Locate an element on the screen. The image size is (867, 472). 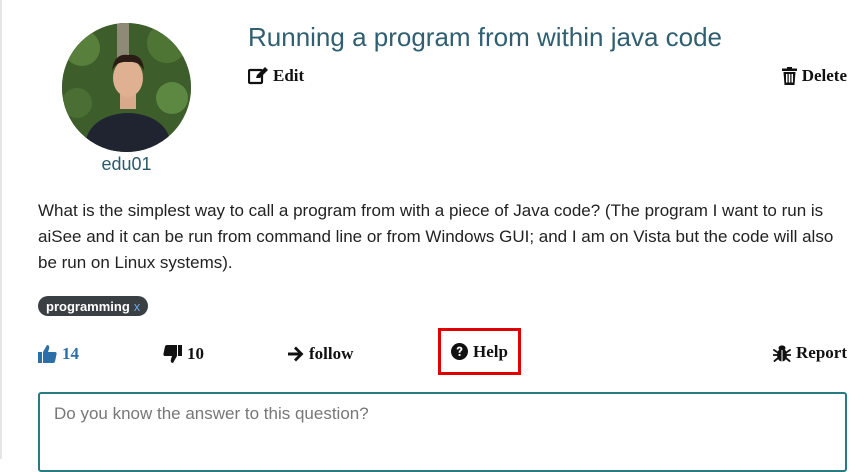
edit-icon is located at coordinates (258, 76).